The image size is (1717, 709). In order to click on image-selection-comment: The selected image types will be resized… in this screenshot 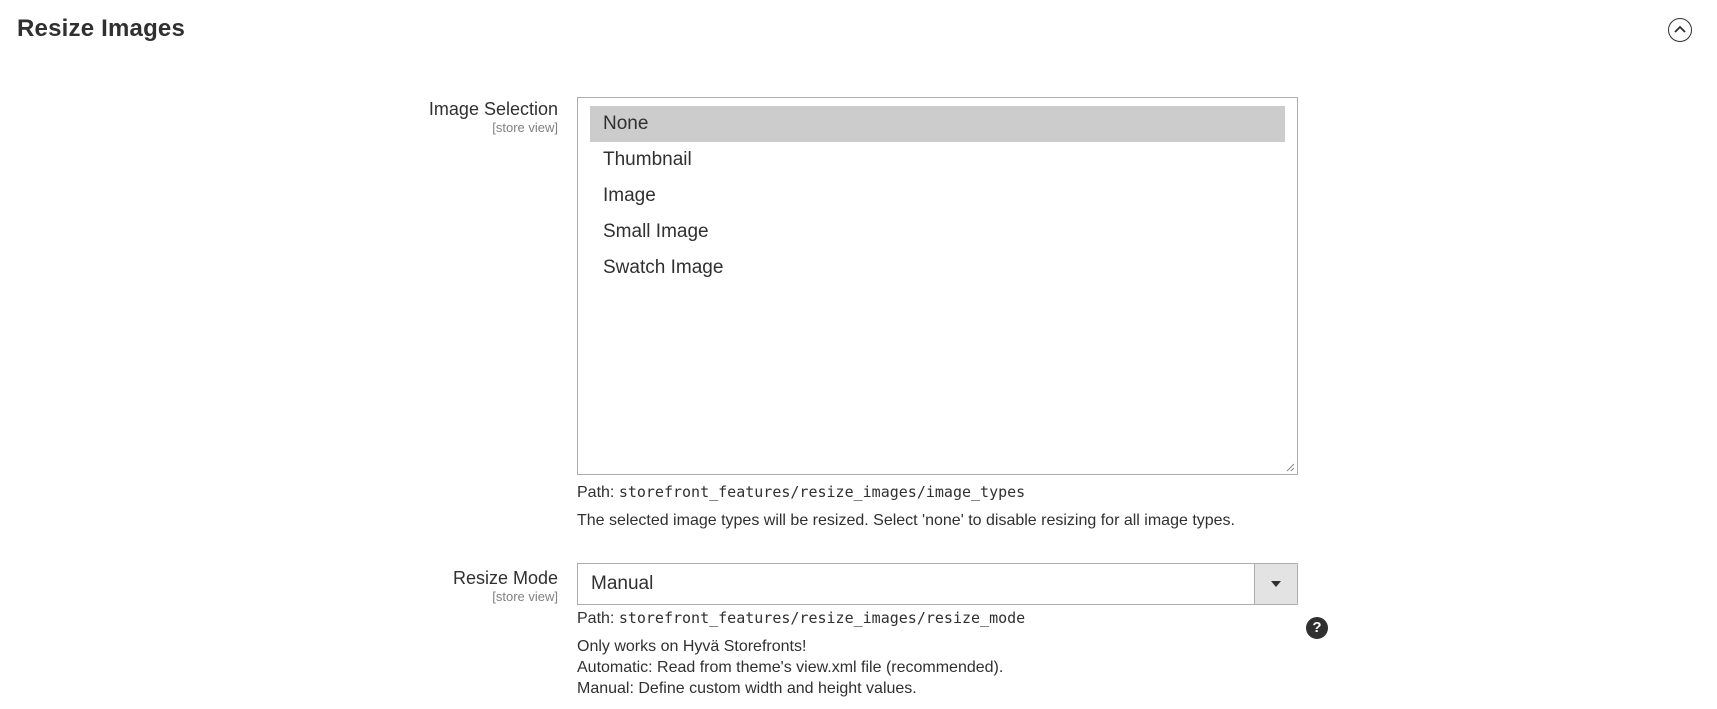, I will do `click(906, 520)`.